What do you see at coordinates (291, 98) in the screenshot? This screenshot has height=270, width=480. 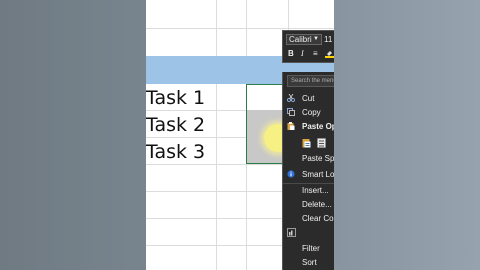 I see `scissors-icon` at bounding box center [291, 98].